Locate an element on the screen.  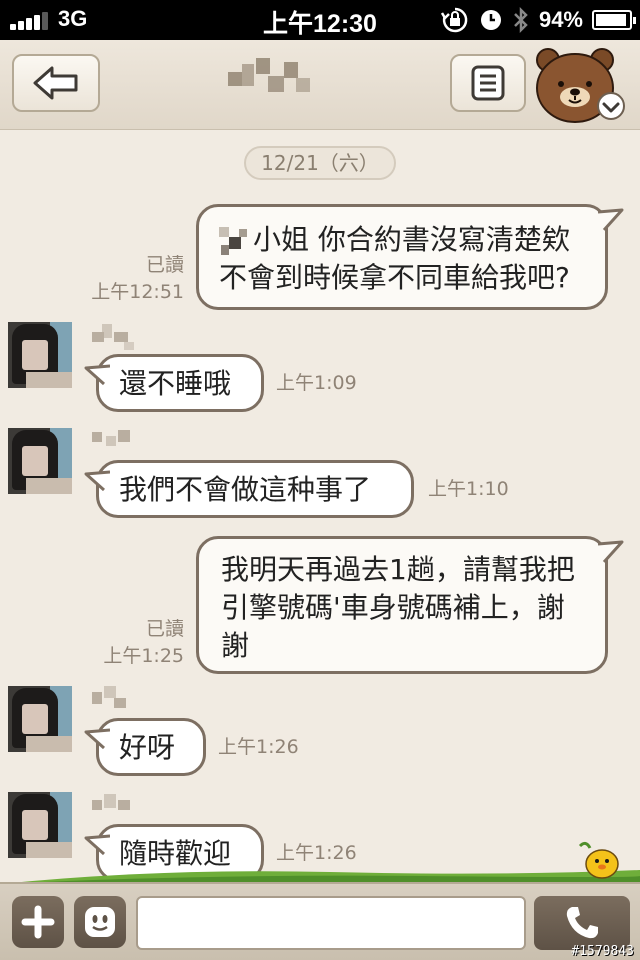
smiley-icon is located at coordinates (100, 922).